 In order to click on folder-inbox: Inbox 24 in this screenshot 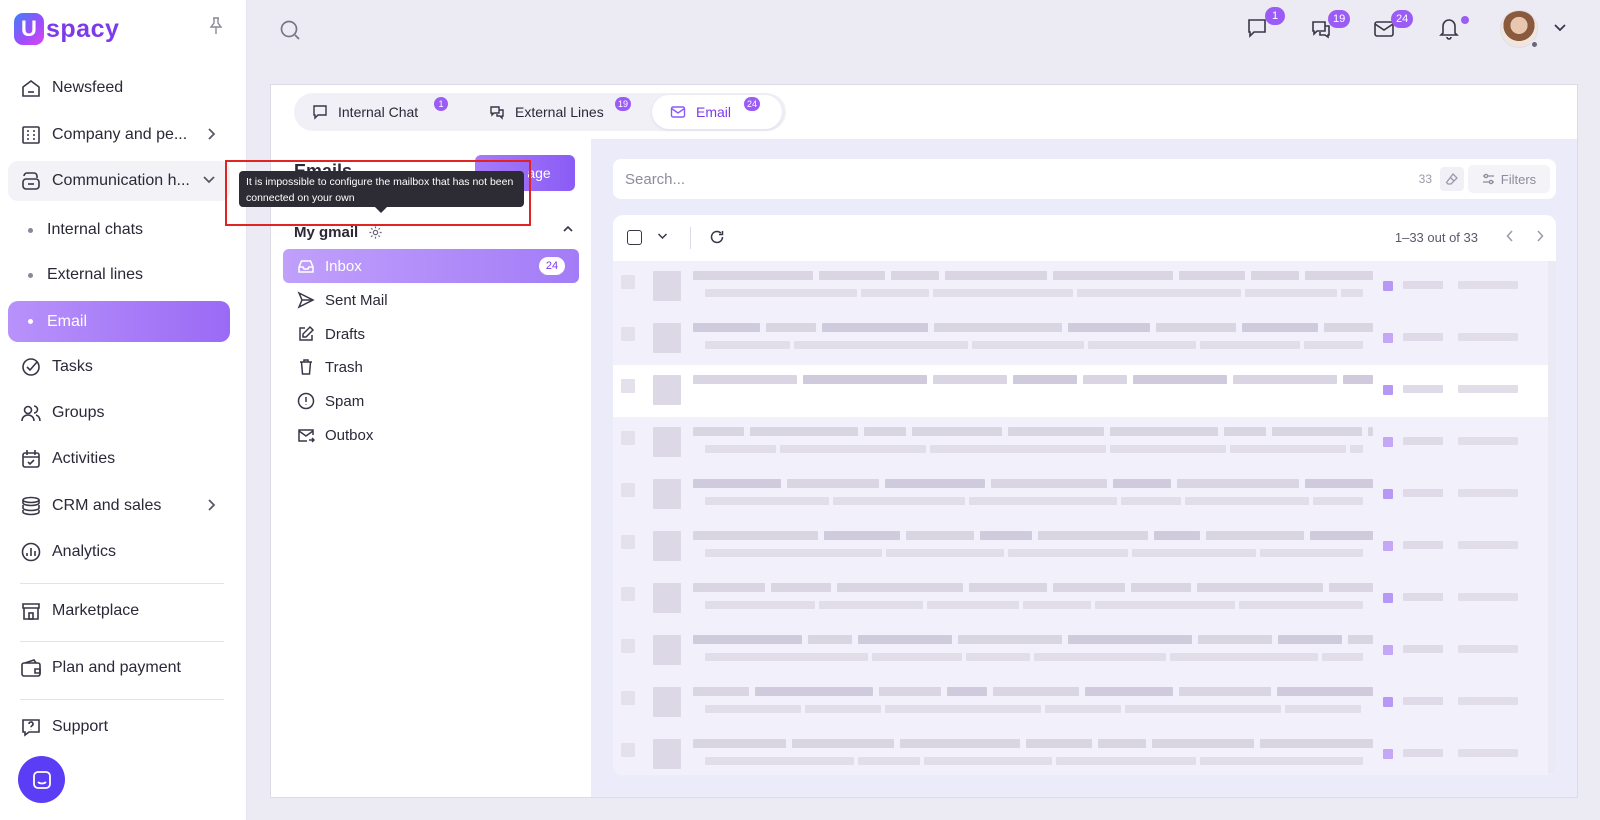, I will do `click(431, 266)`.